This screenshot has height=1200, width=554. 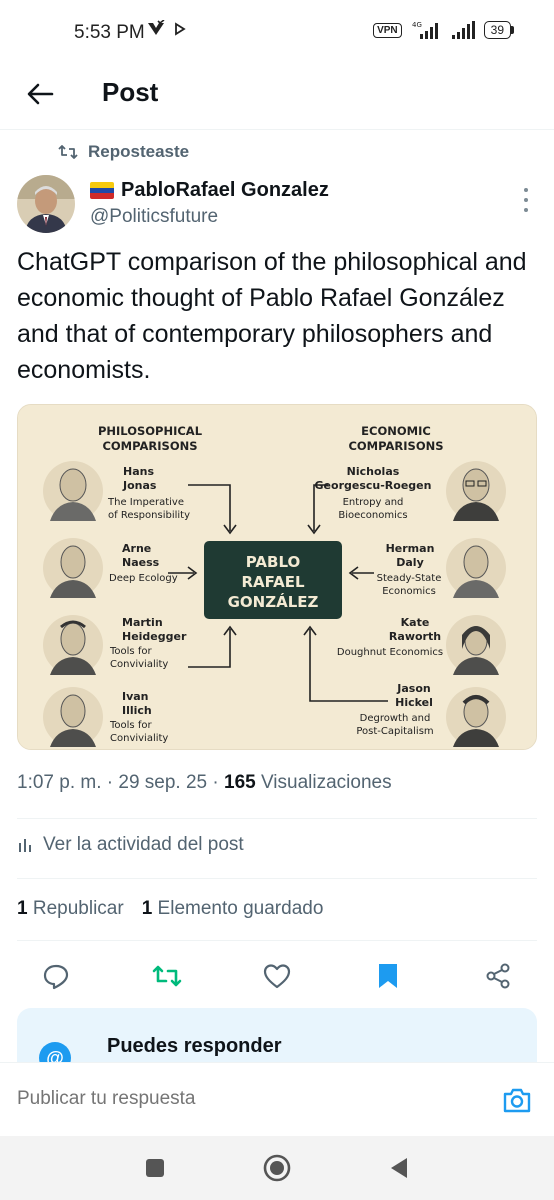 I want to click on battery-indicator: 39, so click(x=498, y=30).